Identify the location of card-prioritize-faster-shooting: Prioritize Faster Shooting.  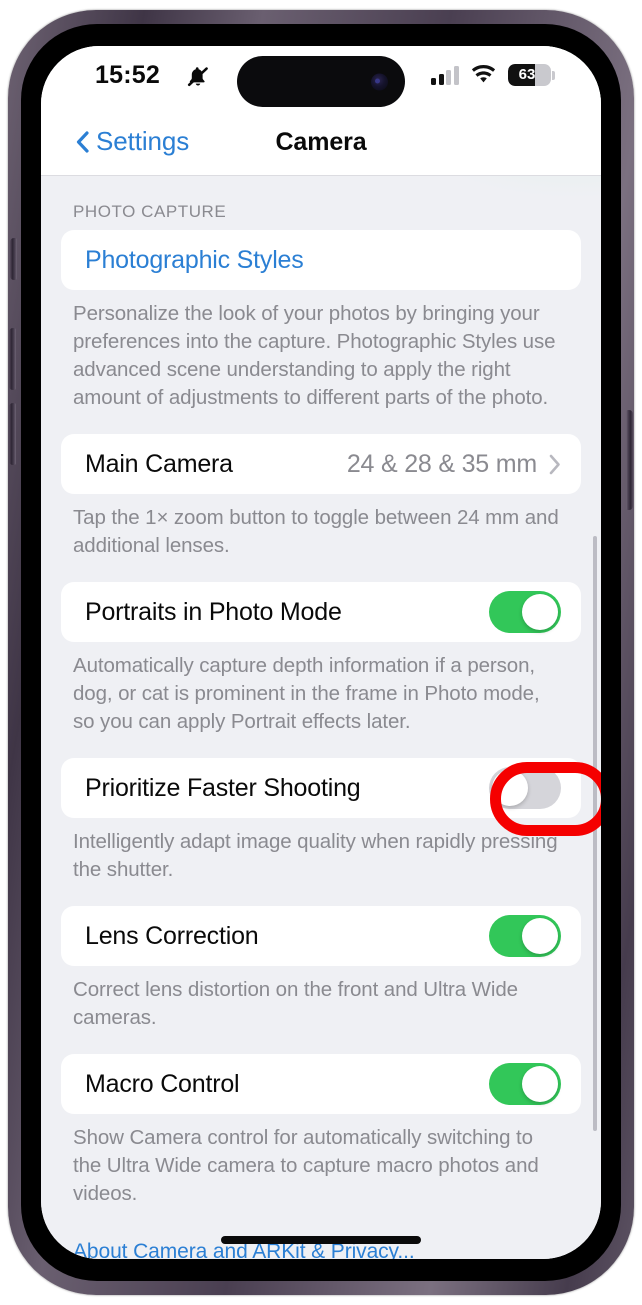
(321, 788).